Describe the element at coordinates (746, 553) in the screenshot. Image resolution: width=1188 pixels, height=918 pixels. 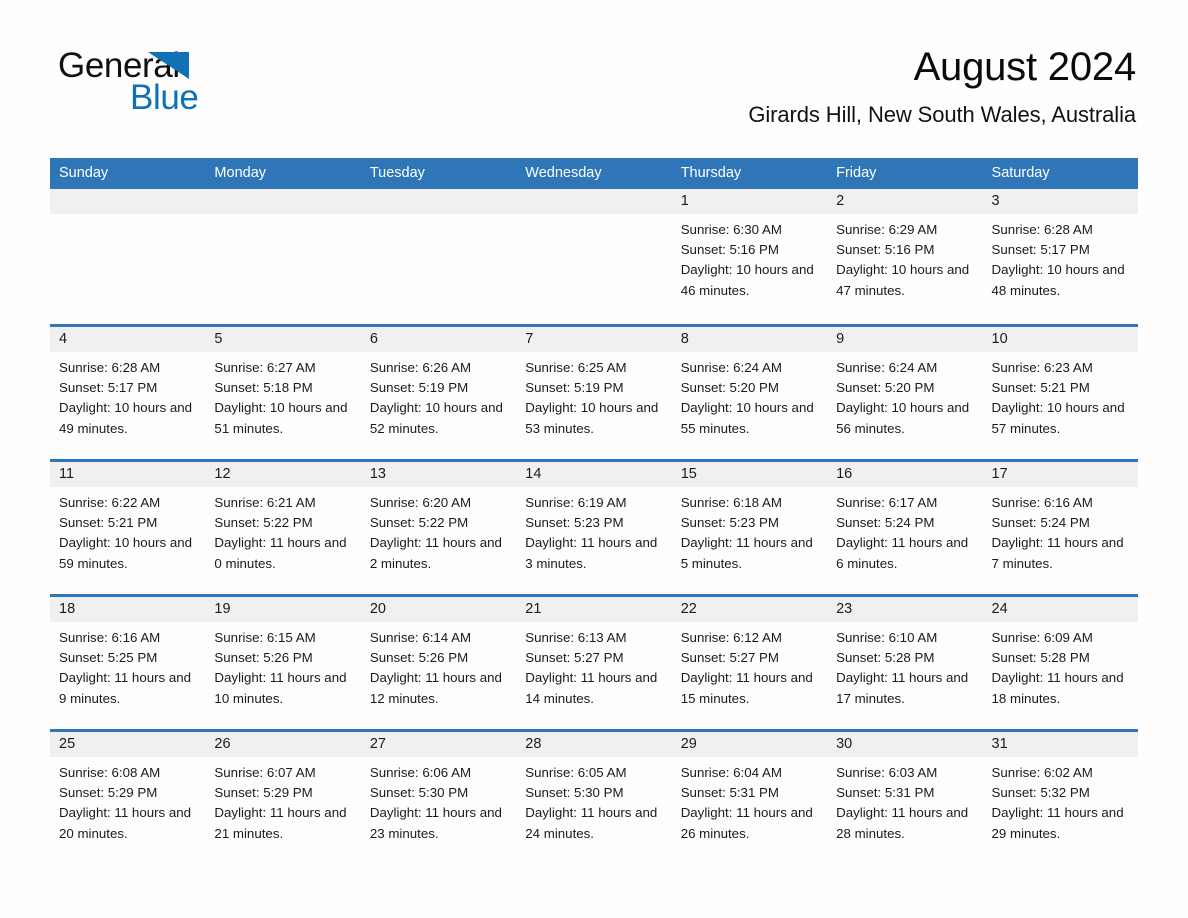
I see `daylight-text: Daylight: 11 hours and 5 minutes.` at that location.